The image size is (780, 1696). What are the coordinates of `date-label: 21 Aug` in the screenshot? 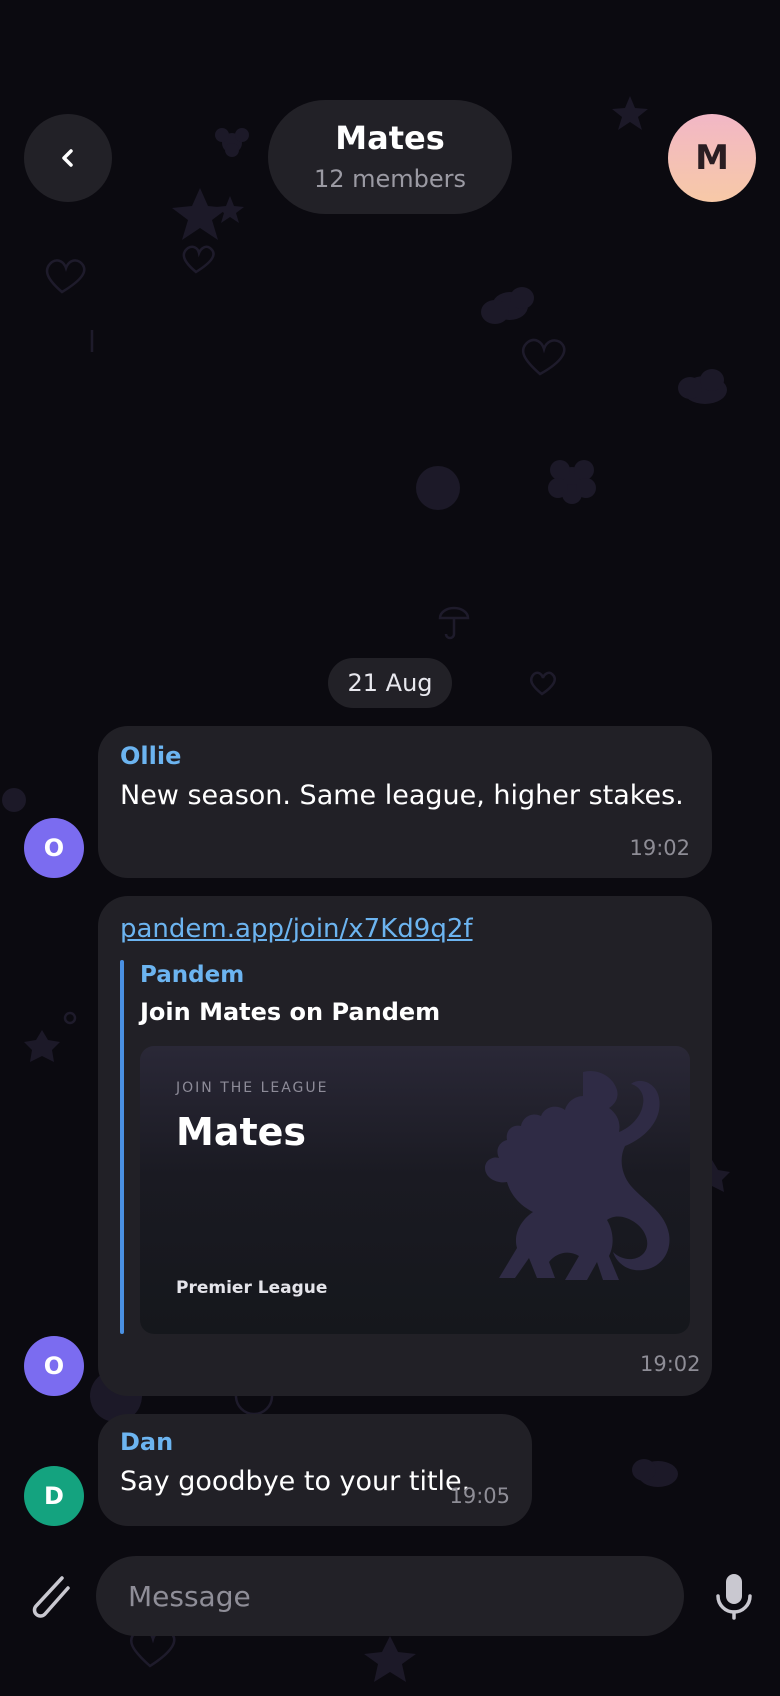 It's located at (390, 683).